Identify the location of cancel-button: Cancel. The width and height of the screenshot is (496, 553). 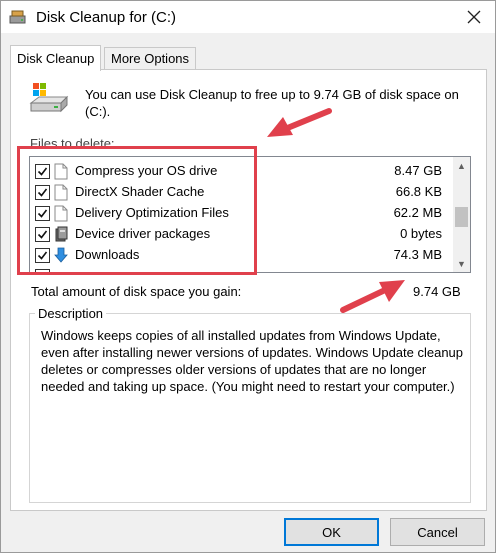
(437, 532).